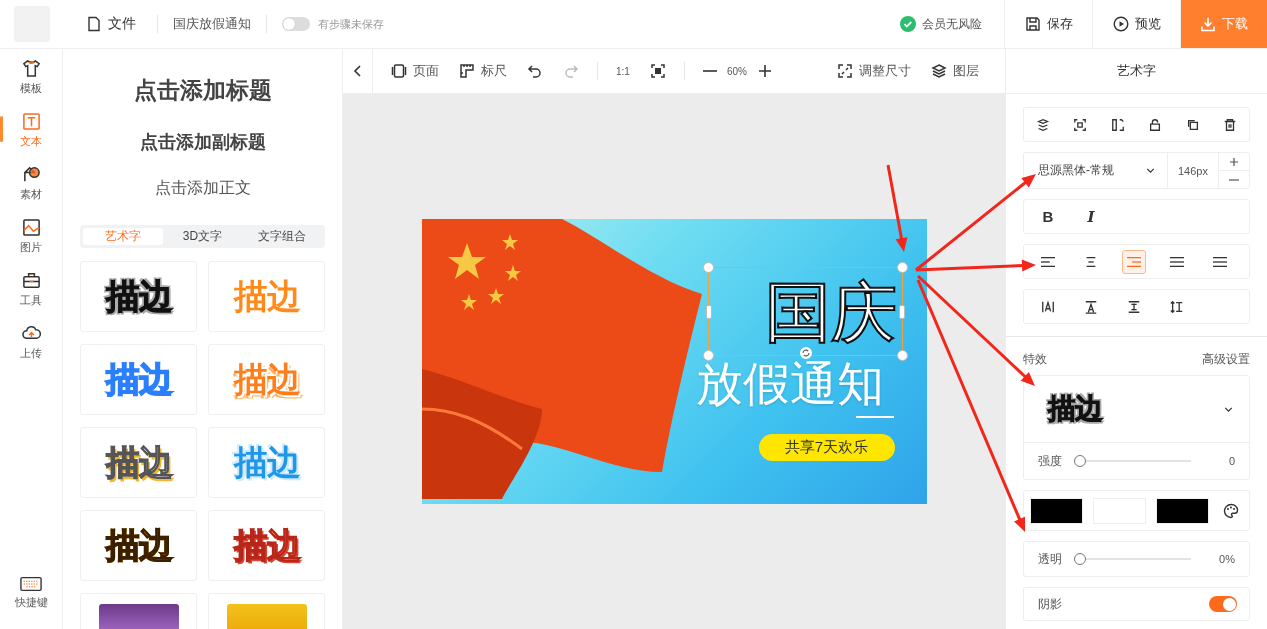 This screenshot has width=1267, height=629. What do you see at coordinates (282, 236) in the screenshot?
I see `tab: 文字组合` at bounding box center [282, 236].